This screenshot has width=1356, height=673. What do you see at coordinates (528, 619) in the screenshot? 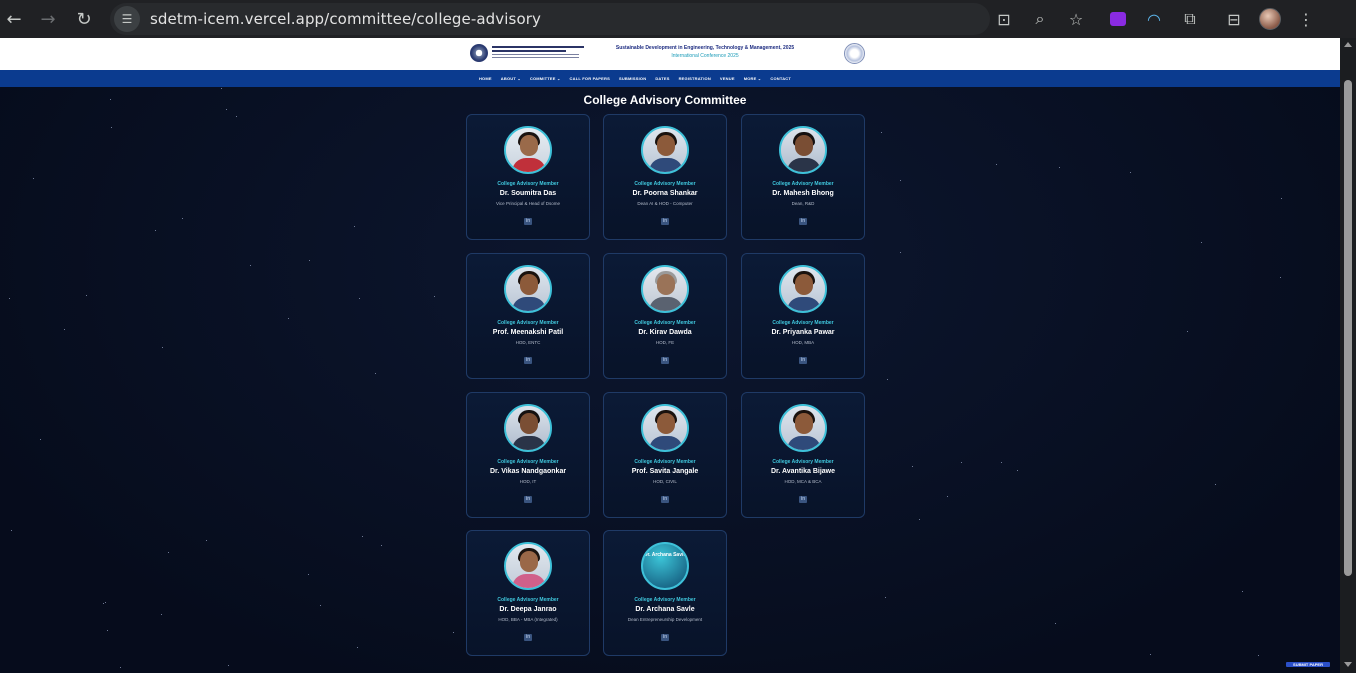
I see `member-designation: HOD, BBA - MBA (Integrated)` at bounding box center [528, 619].